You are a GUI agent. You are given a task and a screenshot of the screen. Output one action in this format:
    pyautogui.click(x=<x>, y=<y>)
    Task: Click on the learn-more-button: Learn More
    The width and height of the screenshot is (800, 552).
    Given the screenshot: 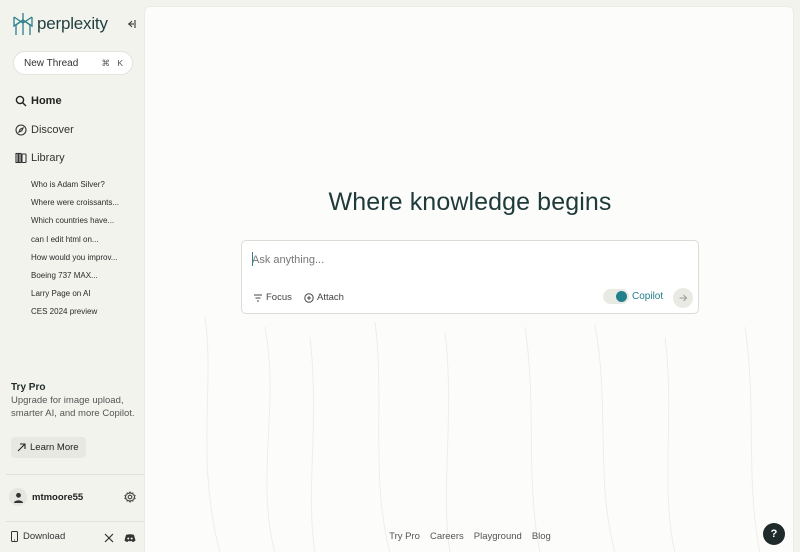 What is the action you would take?
    pyautogui.click(x=48, y=447)
    